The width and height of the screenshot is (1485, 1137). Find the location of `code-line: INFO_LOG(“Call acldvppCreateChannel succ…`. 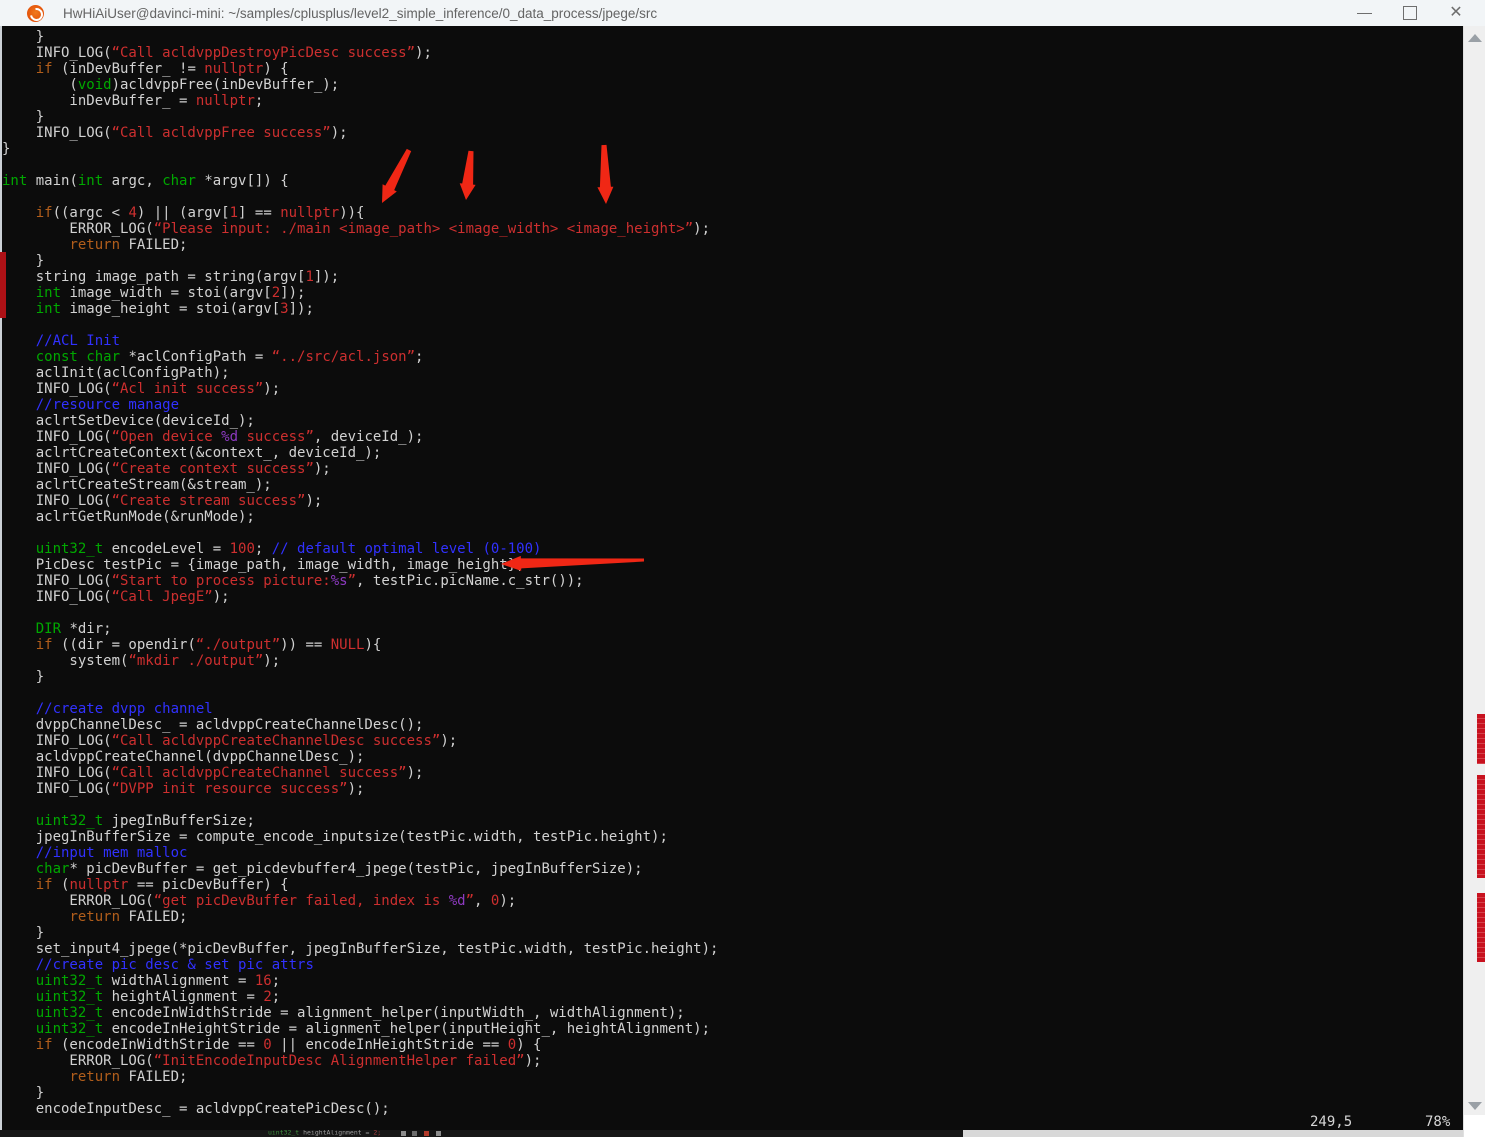

code-line: INFO_LOG(“Call acldvppCreateChannel succ… is located at coordinates (213, 773).